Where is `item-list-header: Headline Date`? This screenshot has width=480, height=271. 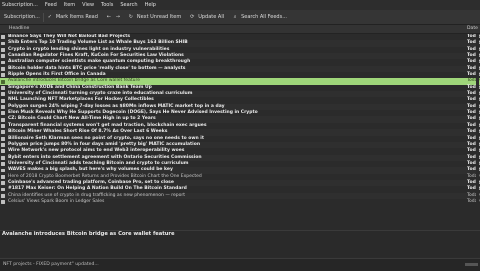 item-list-header: Headline Date is located at coordinates (240, 29).